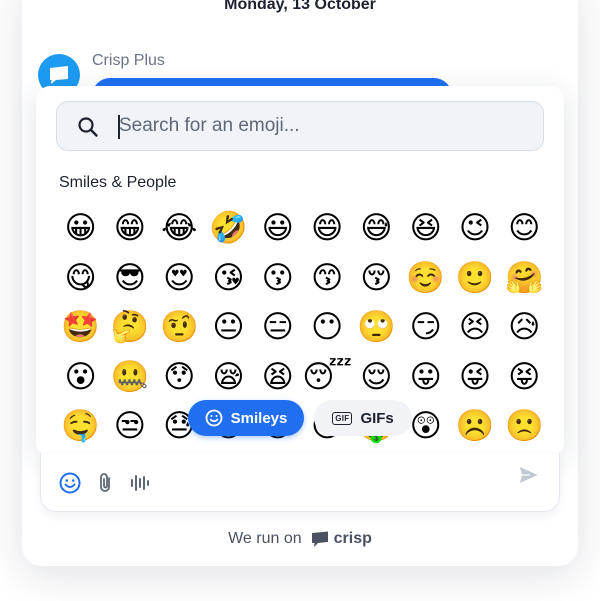  I want to click on tab-gifs: GIF GIFs, so click(363, 418).